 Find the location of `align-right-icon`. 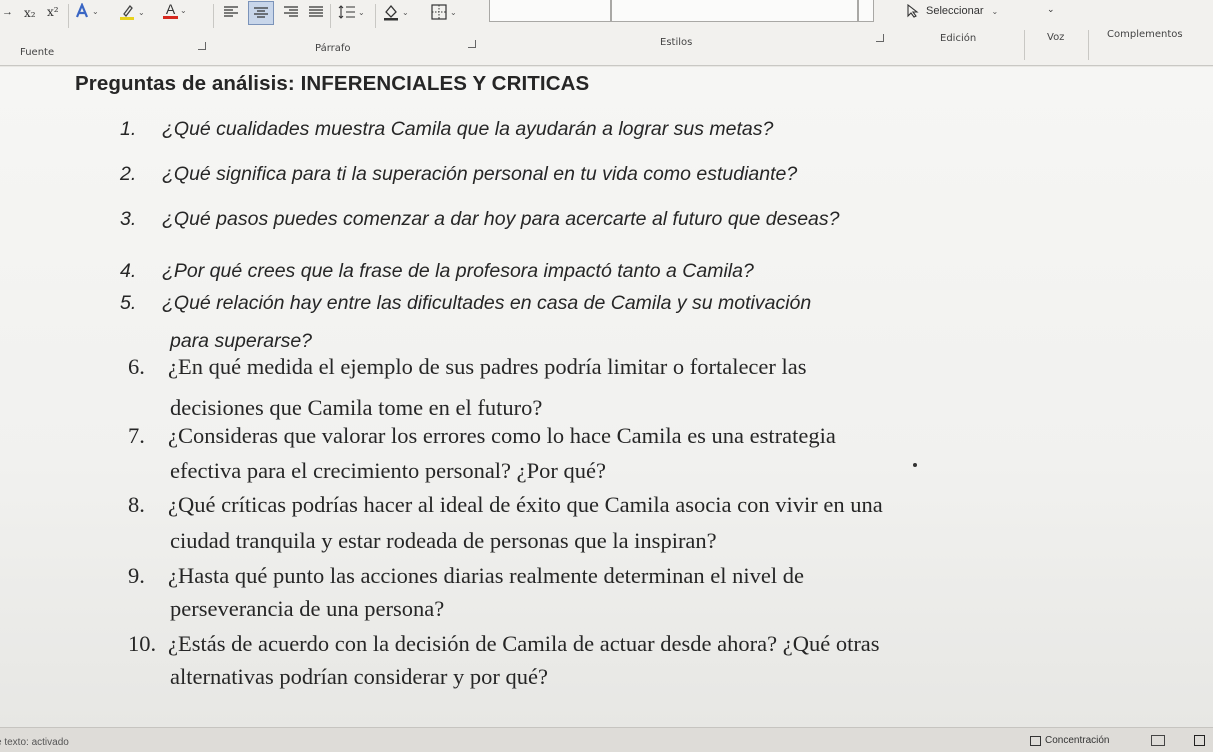

align-right-icon is located at coordinates (291, 11).